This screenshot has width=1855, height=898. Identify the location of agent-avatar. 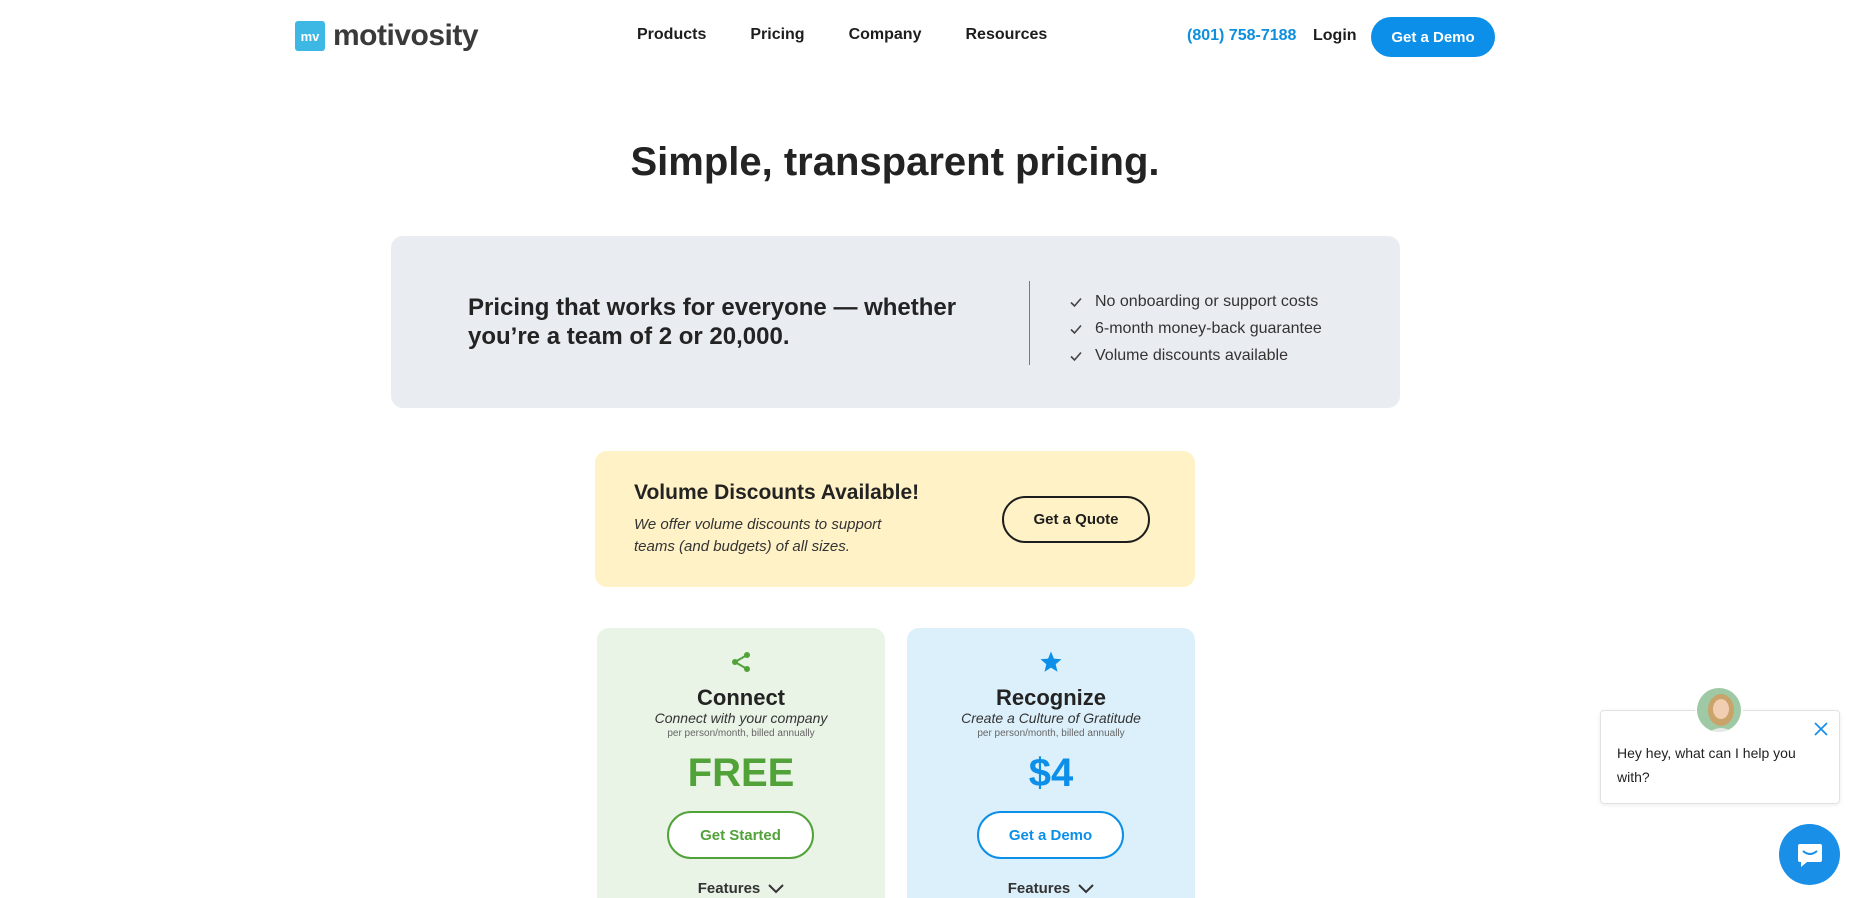
(1719, 710).